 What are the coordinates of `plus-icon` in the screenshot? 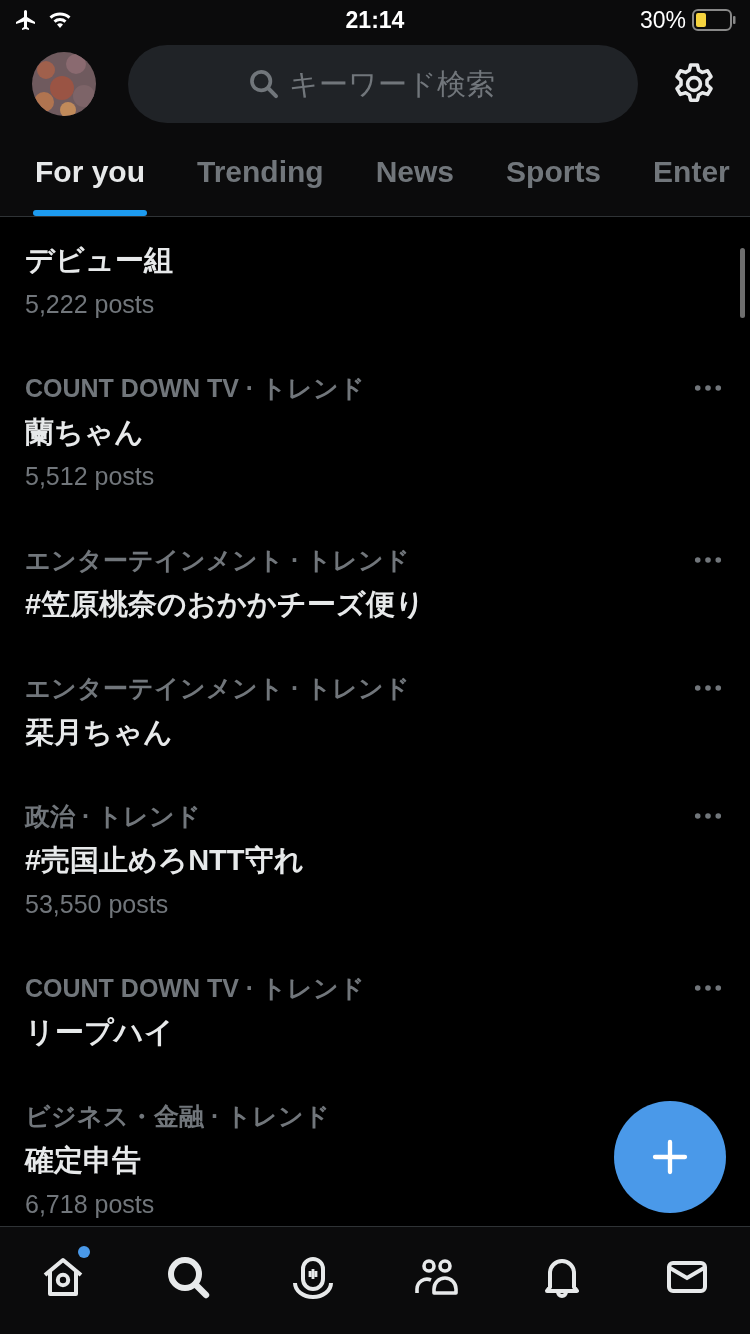 It's located at (670, 1157).